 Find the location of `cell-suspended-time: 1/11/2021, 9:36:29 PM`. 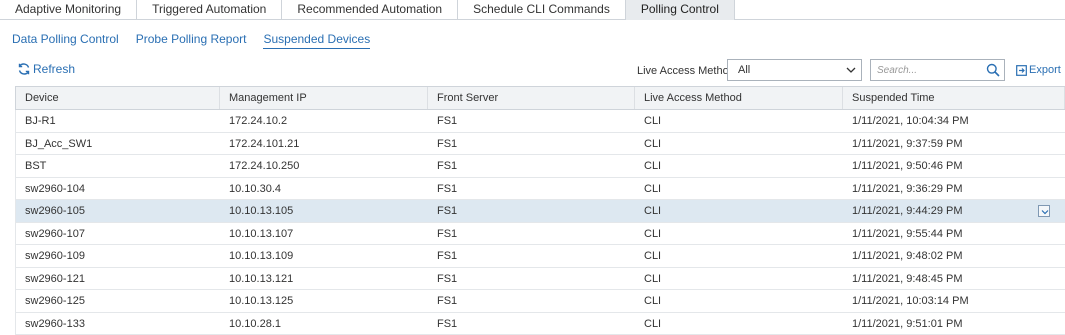

cell-suspended-time: 1/11/2021, 9:36:29 PM is located at coordinates (954, 189).